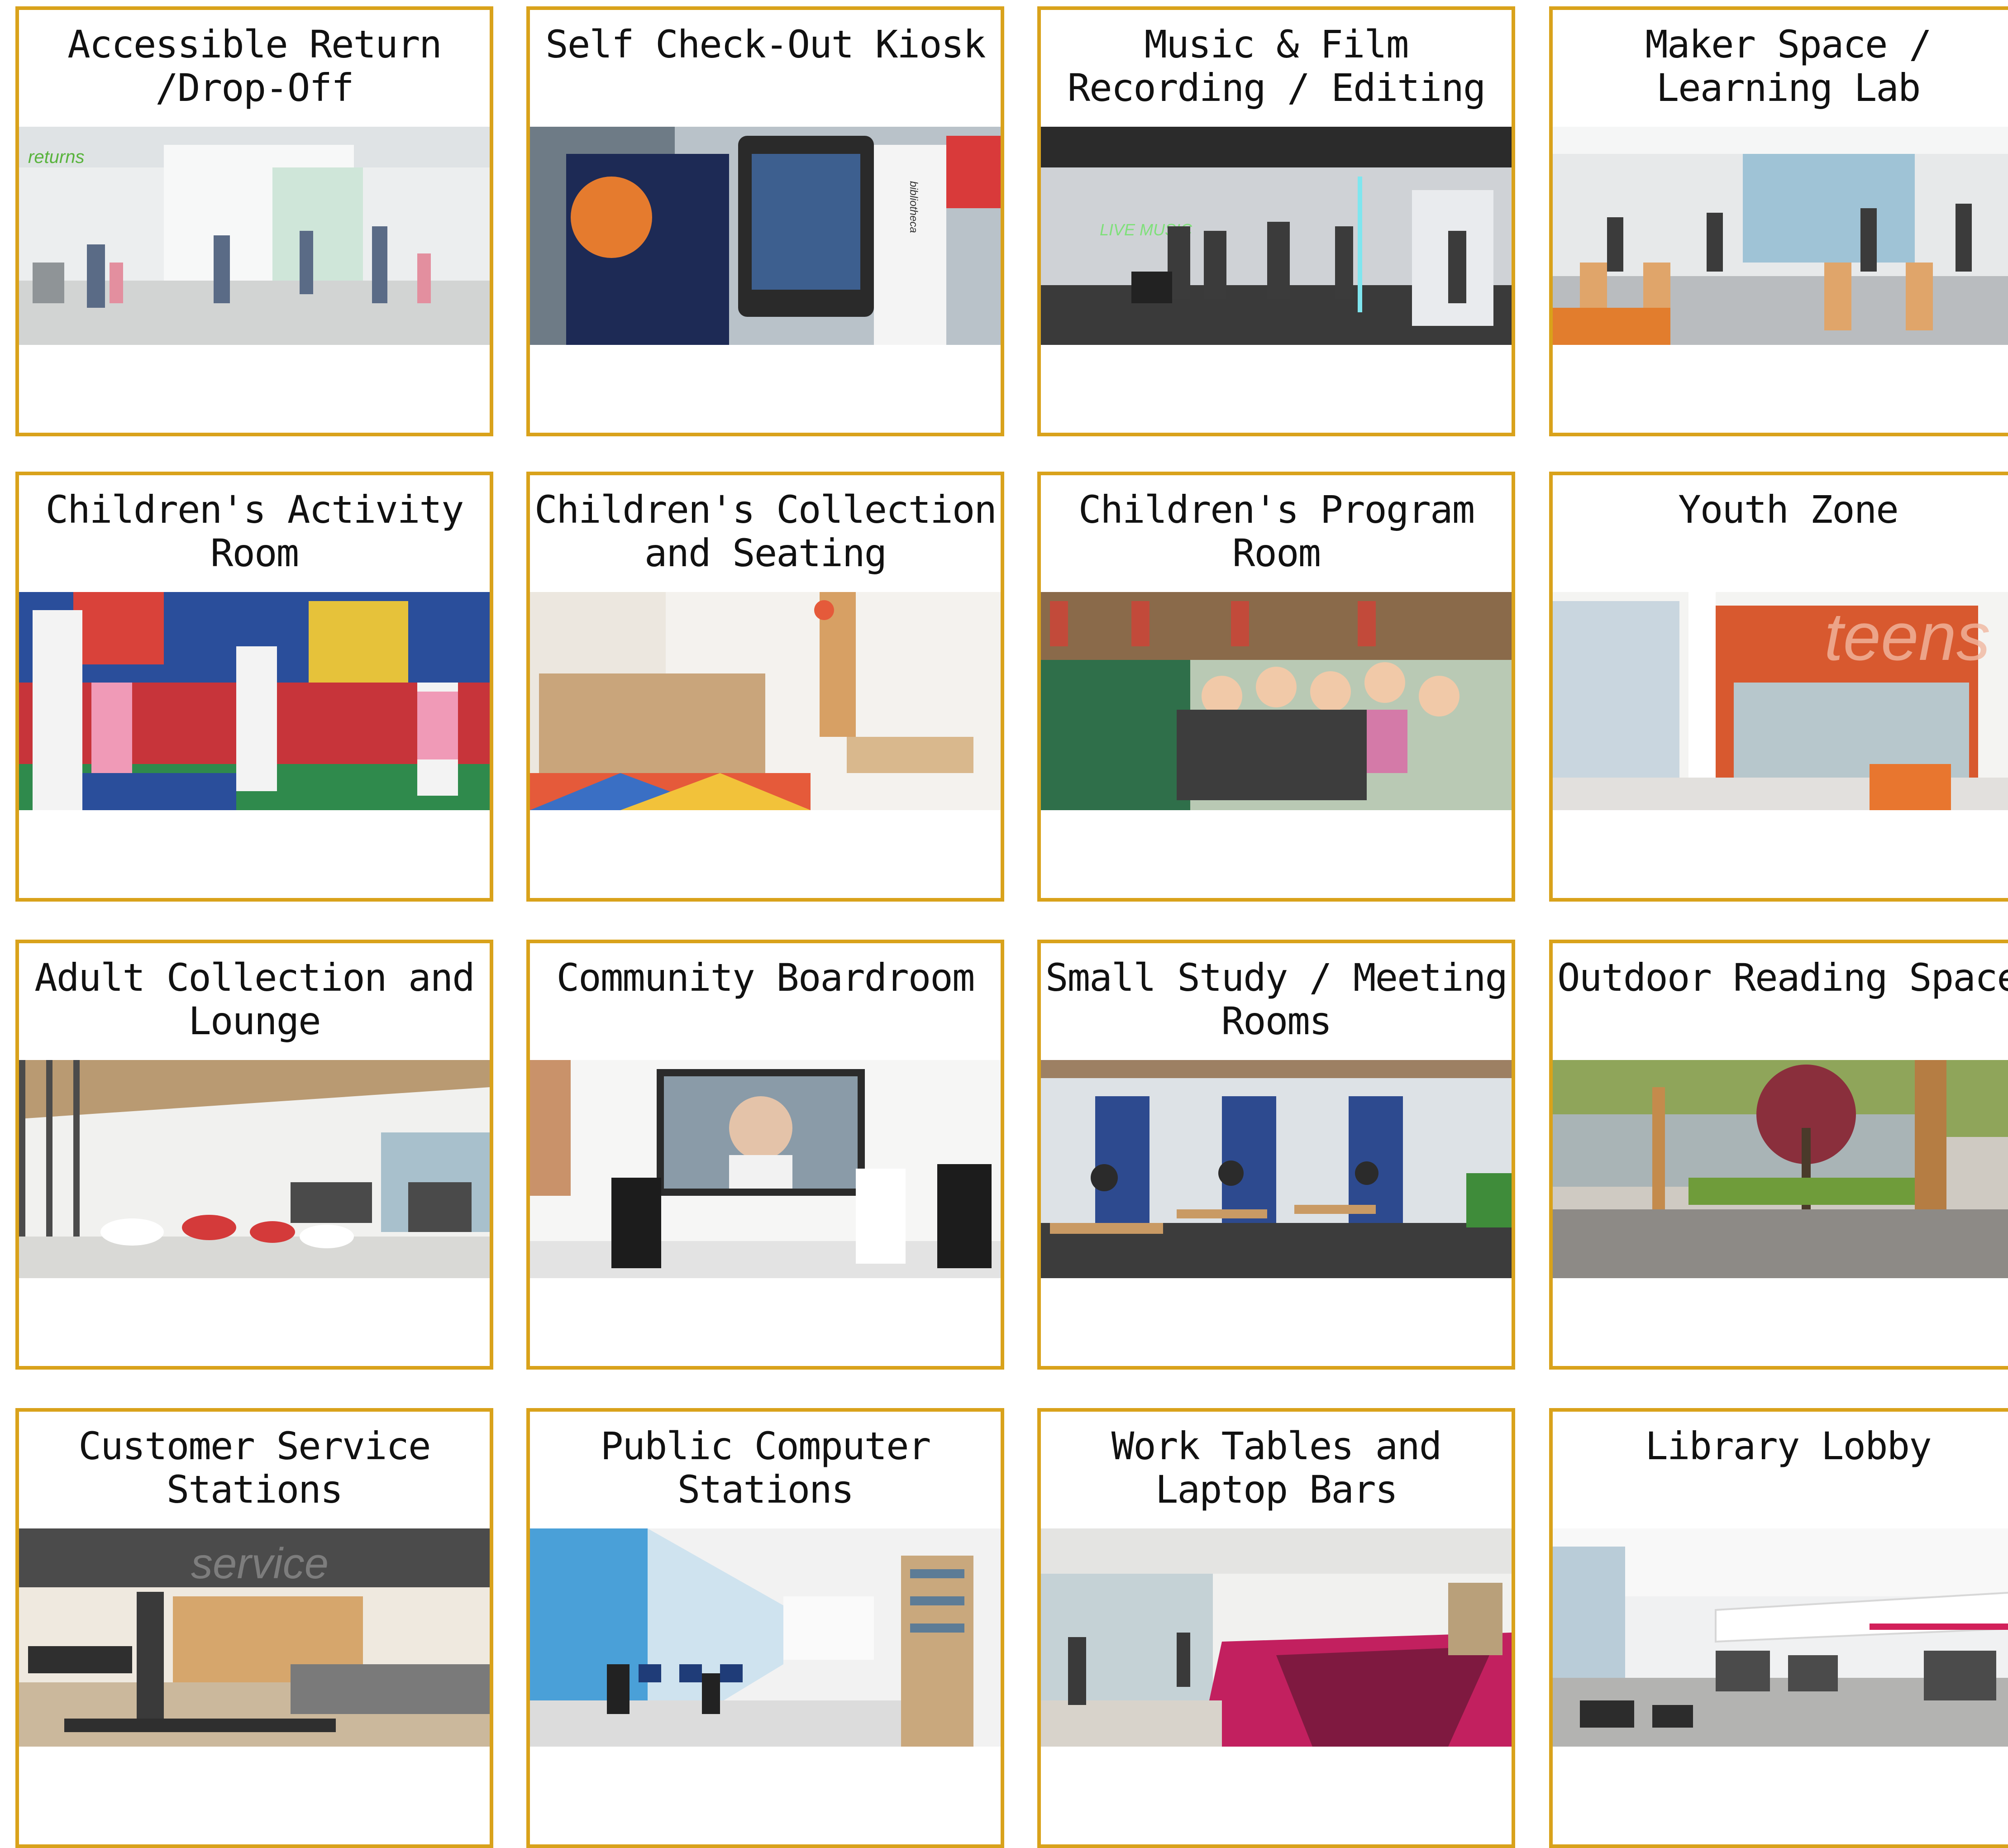 Image resolution: width=2008 pixels, height=1848 pixels. I want to click on space-photo-illustration: teens, so click(1780, 701).